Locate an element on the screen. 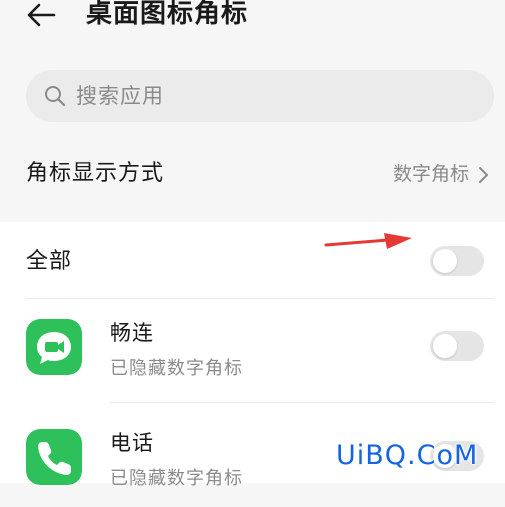 Image resolution: width=505 pixels, height=507 pixels. app-name: 畅连 is located at coordinates (132, 333).